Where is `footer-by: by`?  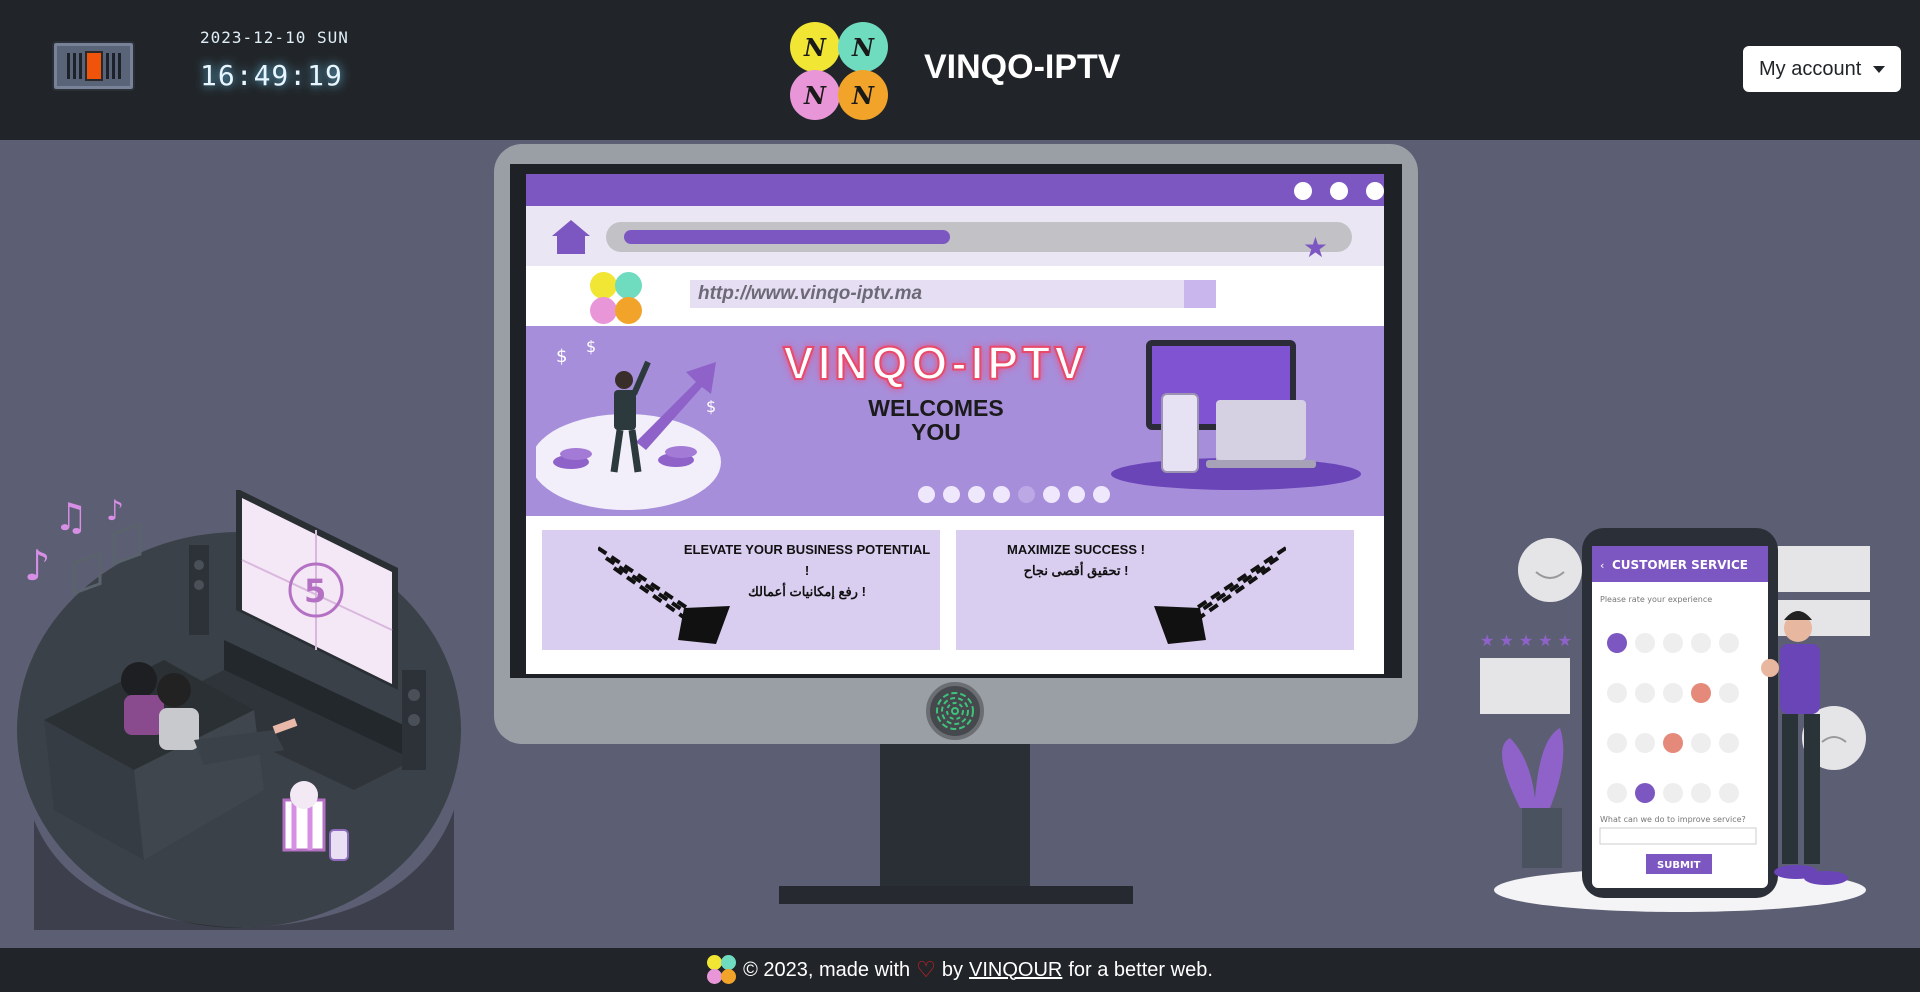
footer-by: by is located at coordinates (952, 969).